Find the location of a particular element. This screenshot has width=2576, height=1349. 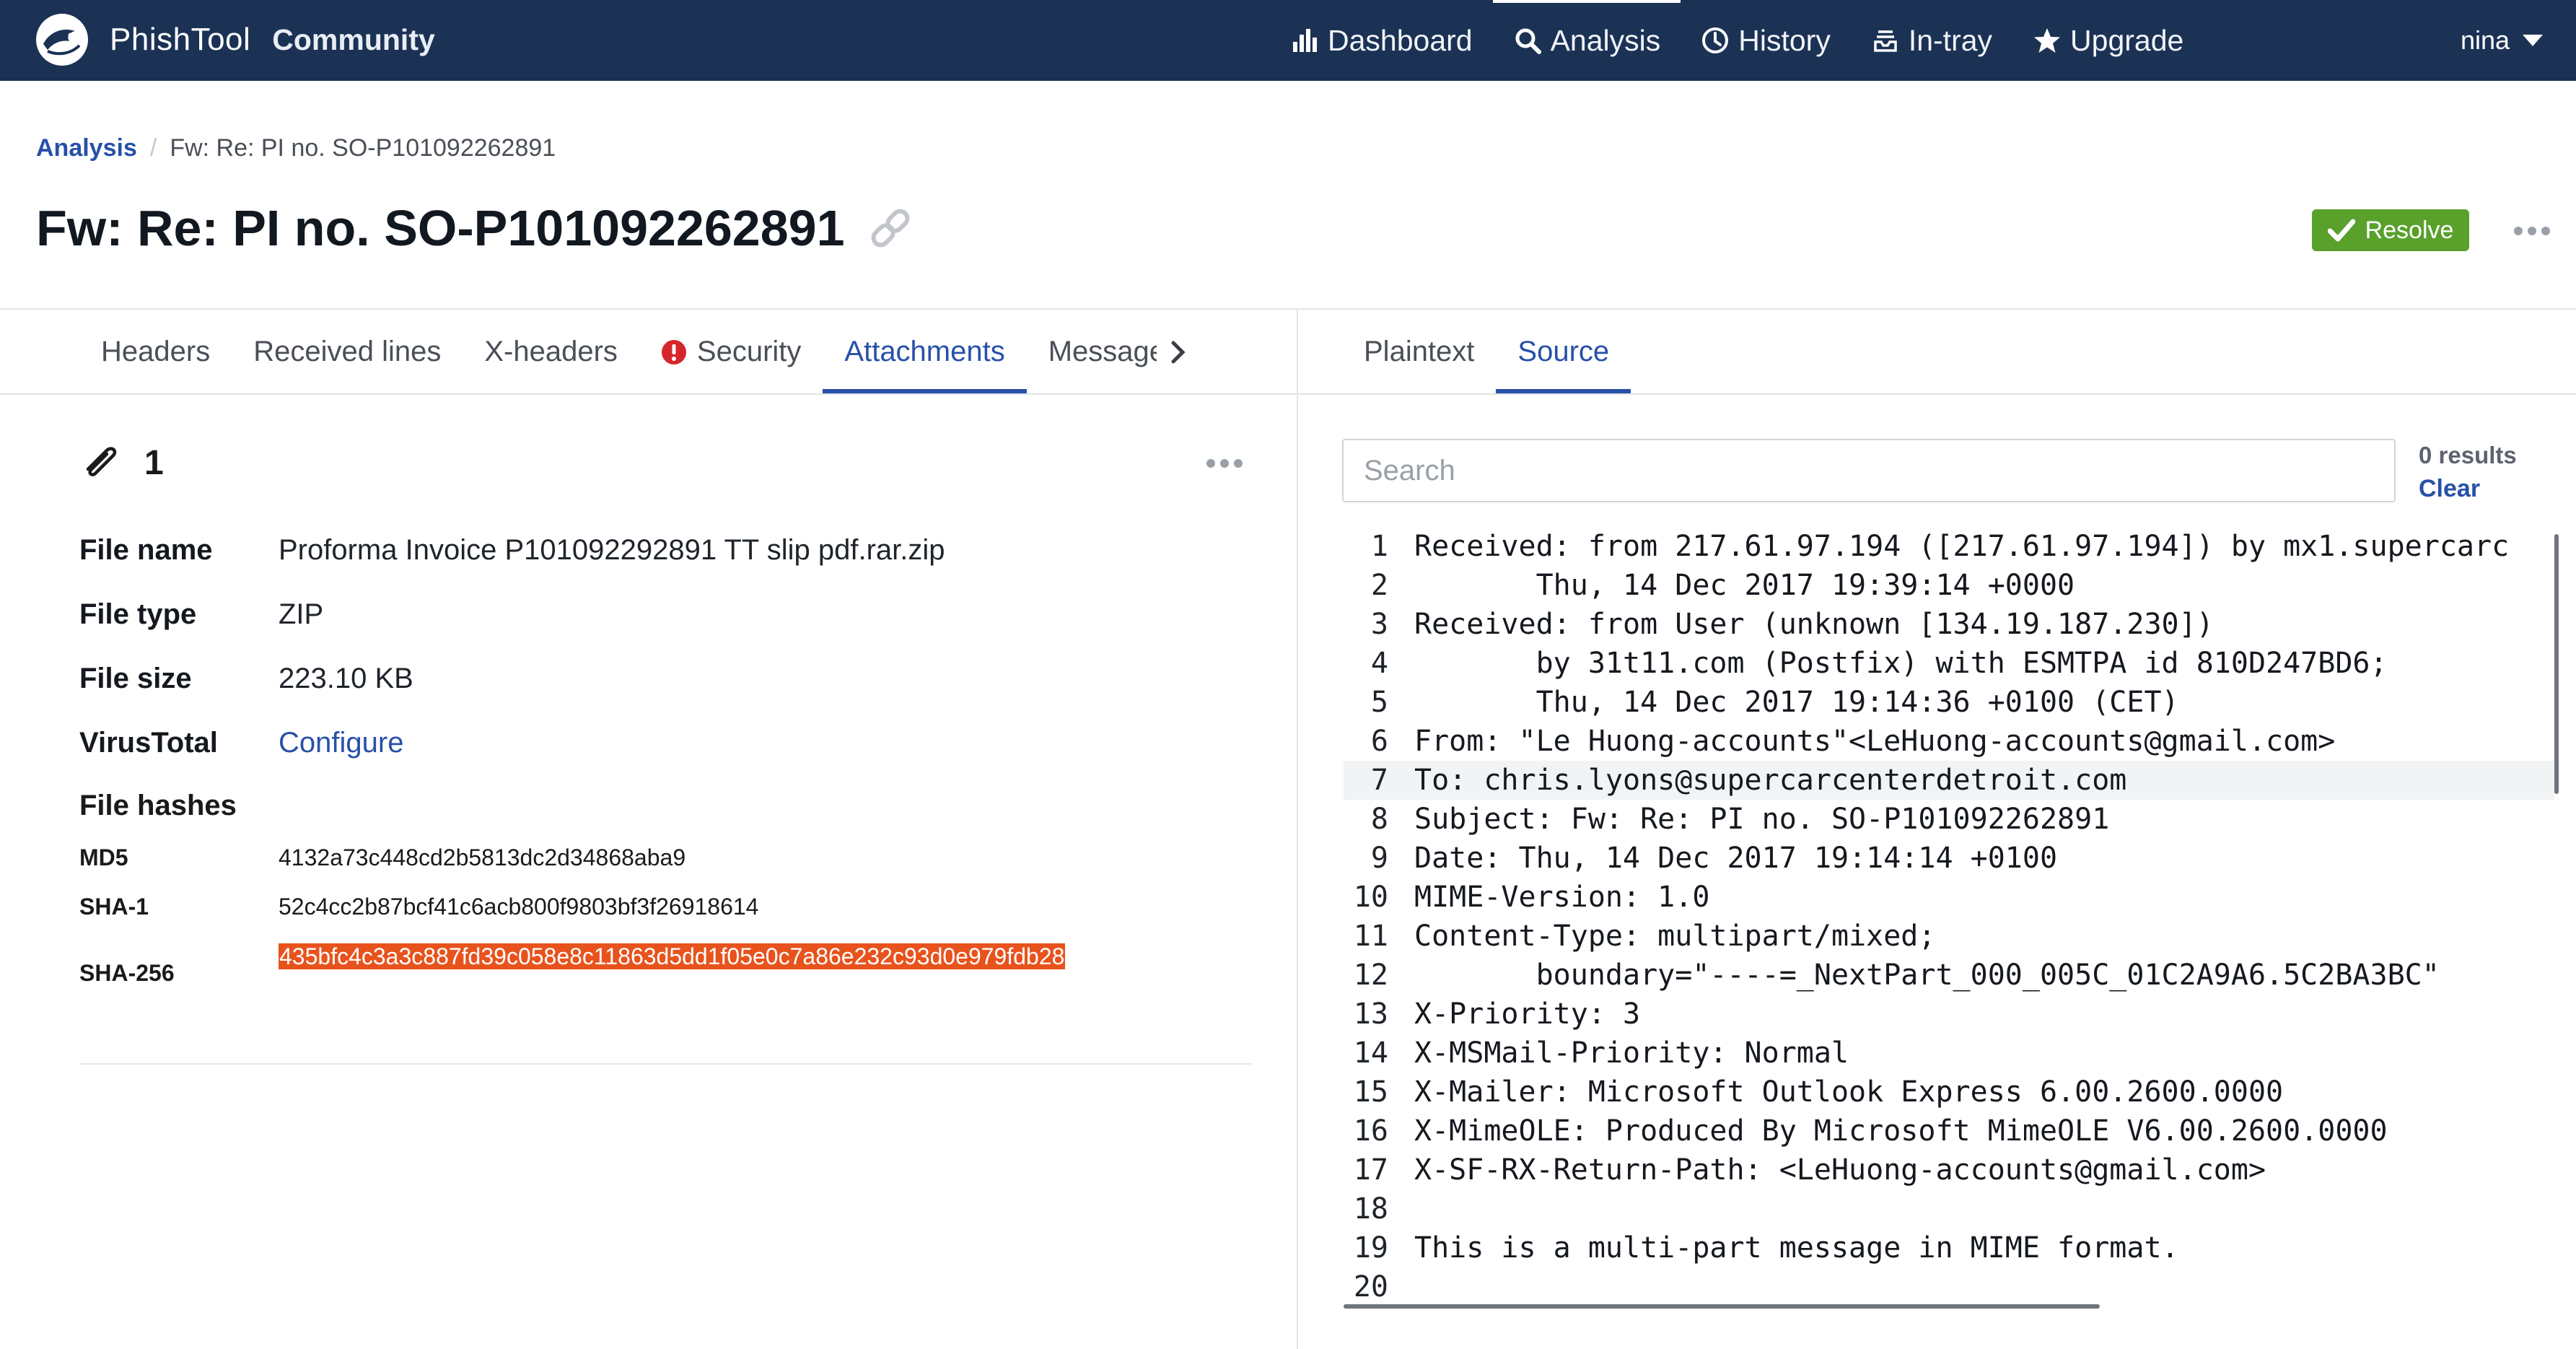

source-search-input is located at coordinates (1869, 471).